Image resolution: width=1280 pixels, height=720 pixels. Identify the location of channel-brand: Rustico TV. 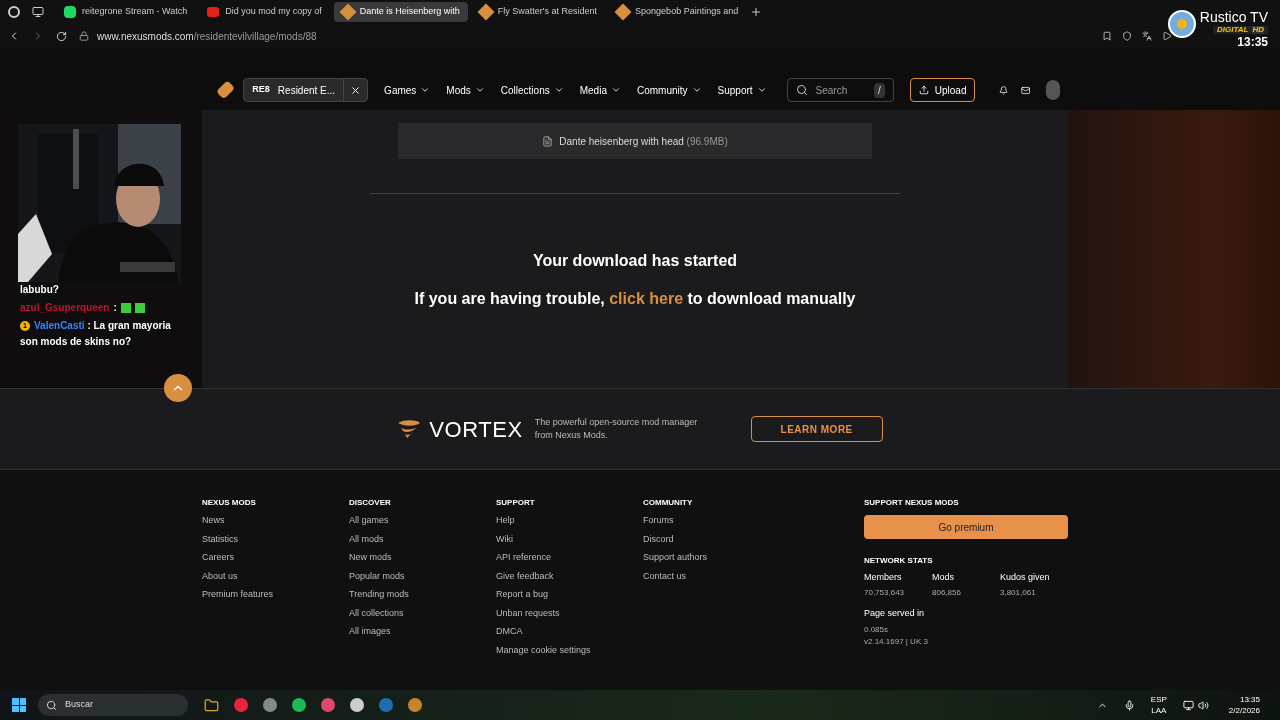
(1233, 17).